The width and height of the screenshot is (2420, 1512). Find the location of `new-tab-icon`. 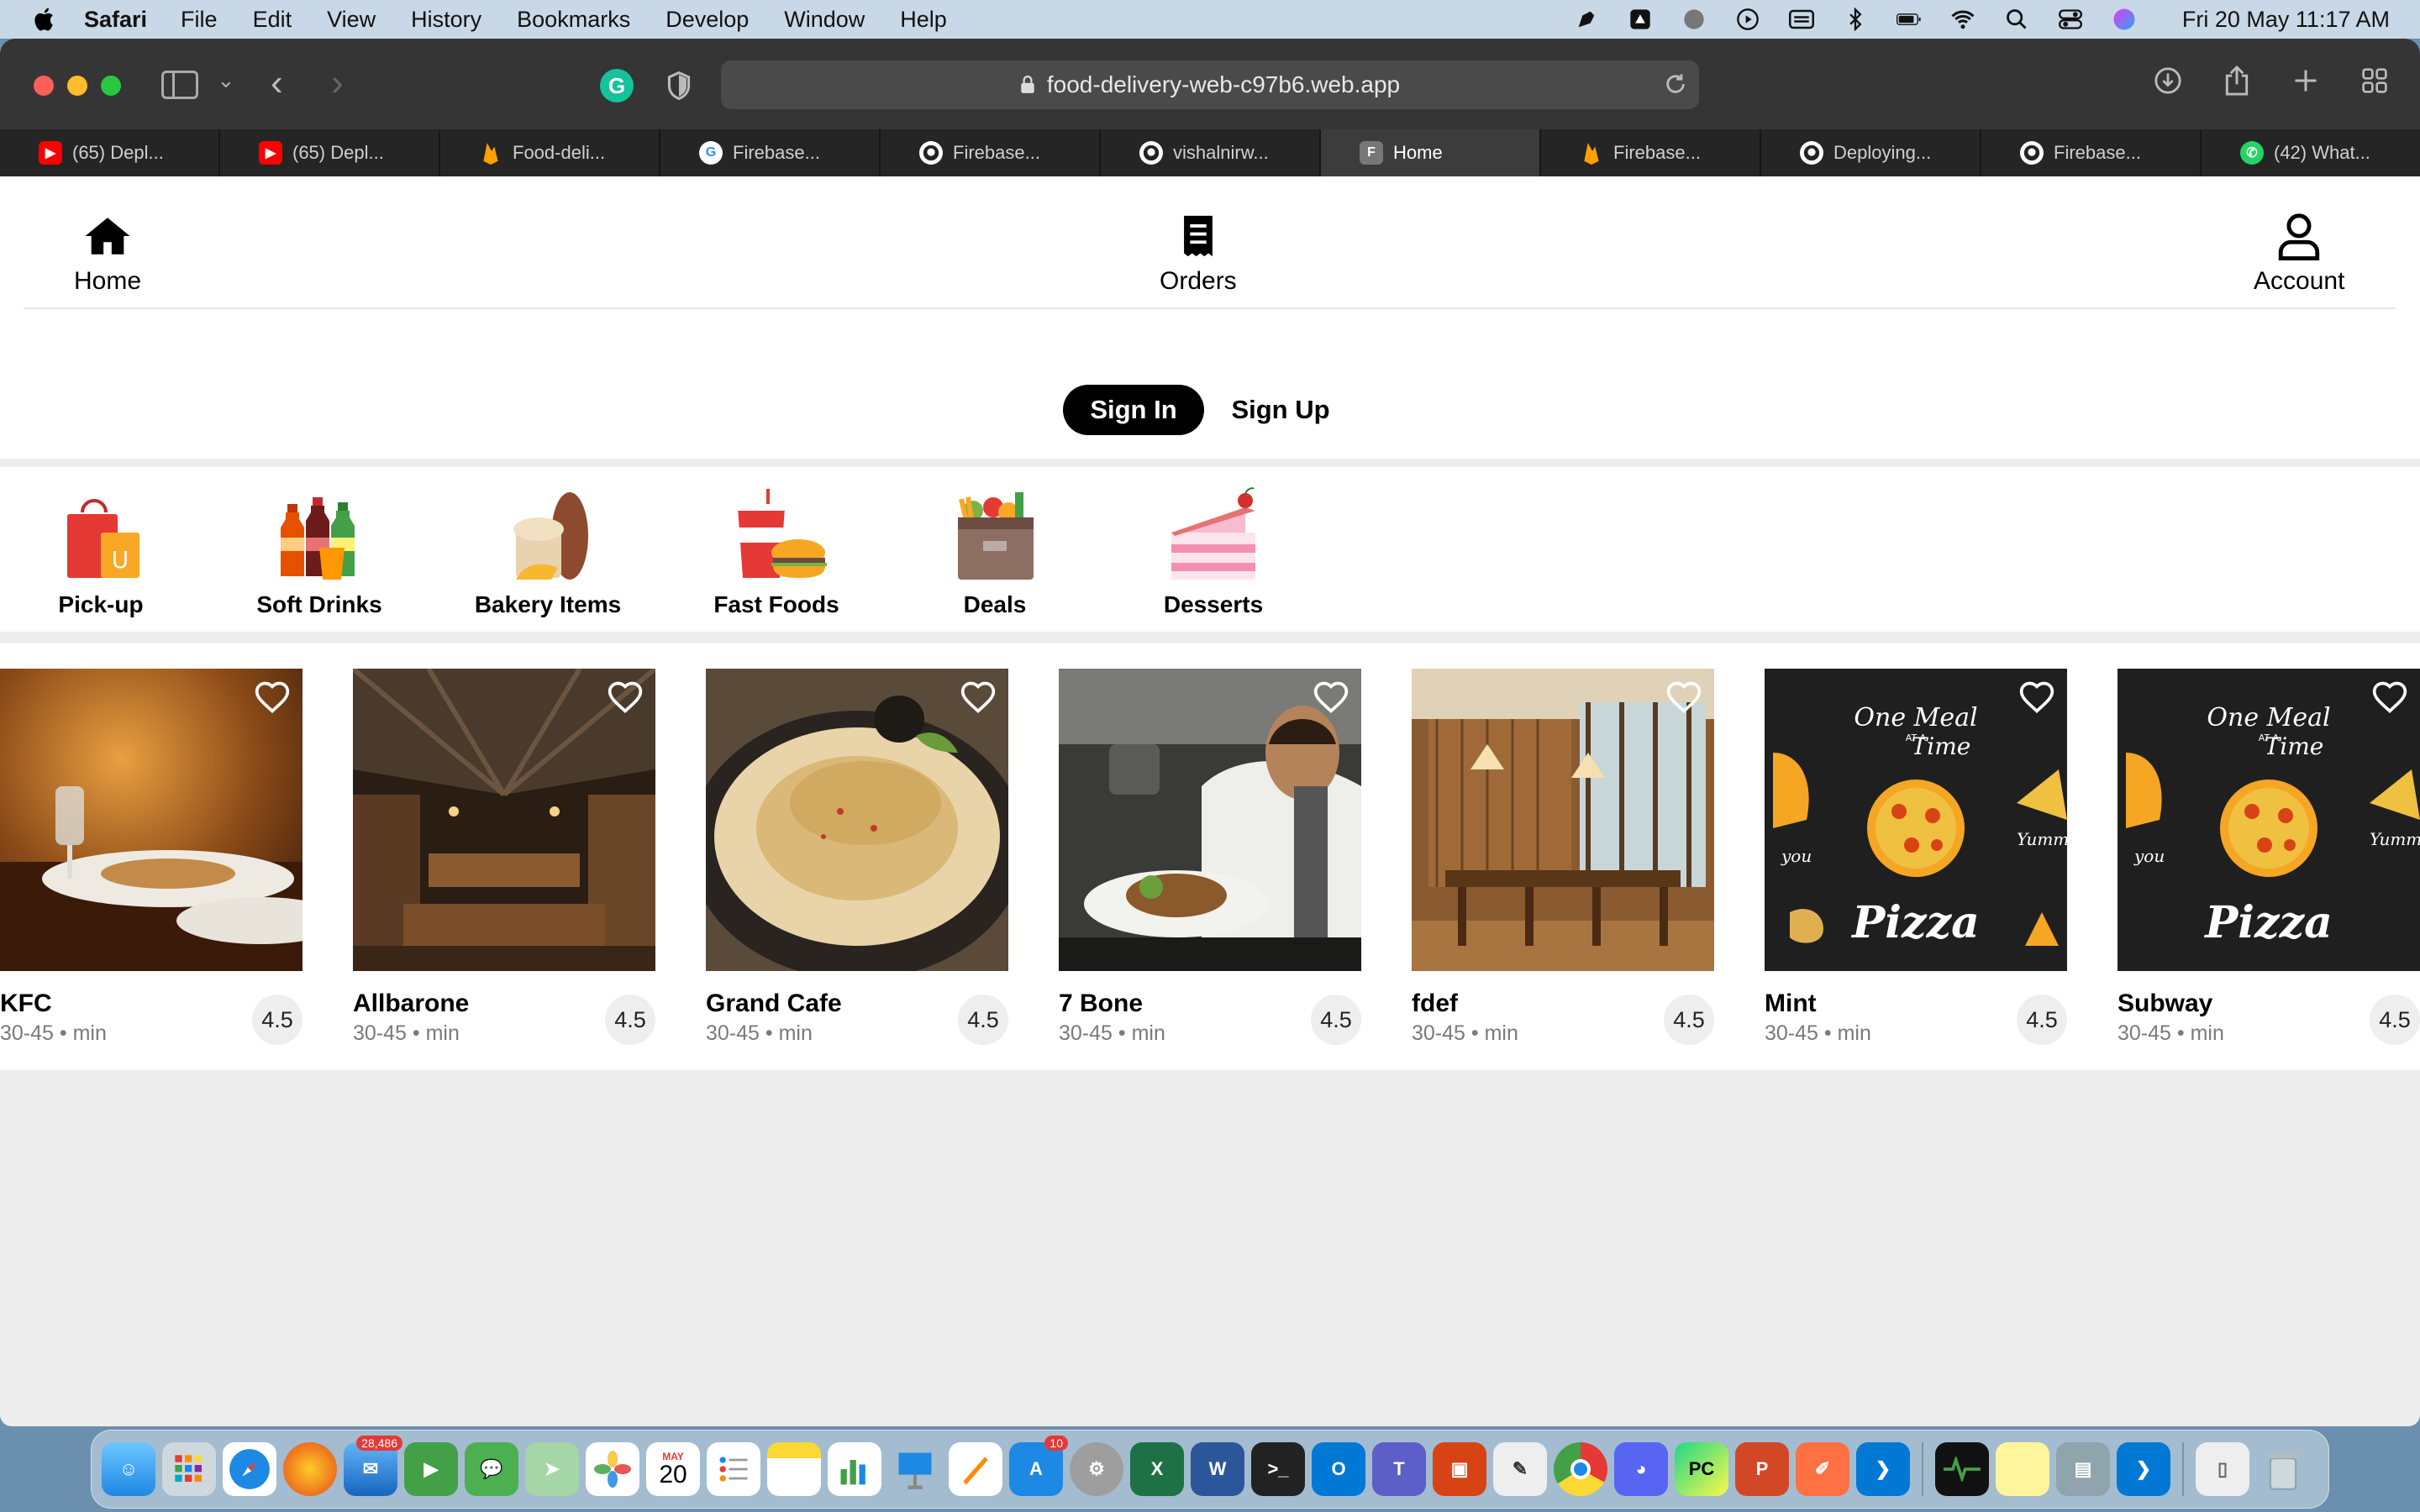

new-tab-icon is located at coordinates (2306, 80).